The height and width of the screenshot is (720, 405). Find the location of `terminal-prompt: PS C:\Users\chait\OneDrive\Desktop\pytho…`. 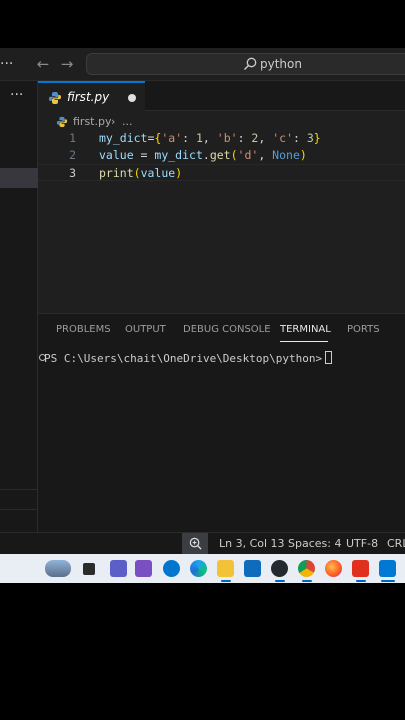

terminal-prompt: PS C:\Users\chait\OneDrive\Desktop\pytho… is located at coordinates (183, 358).